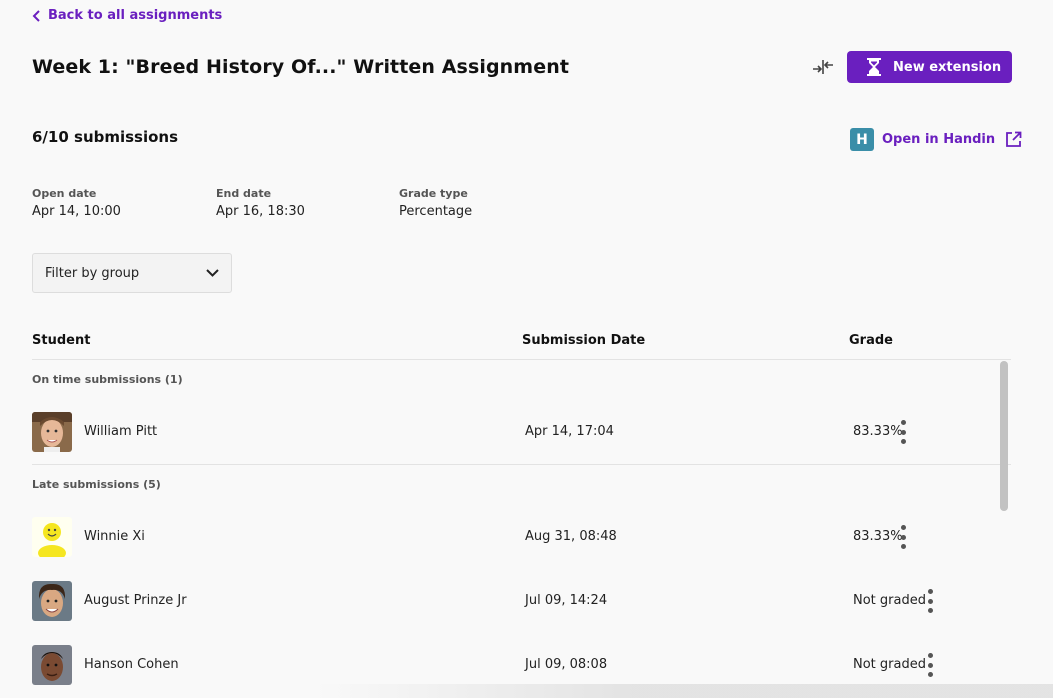  What do you see at coordinates (92, 273) in the screenshot?
I see `filter-label: Filter by group` at bounding box center [92, 273].